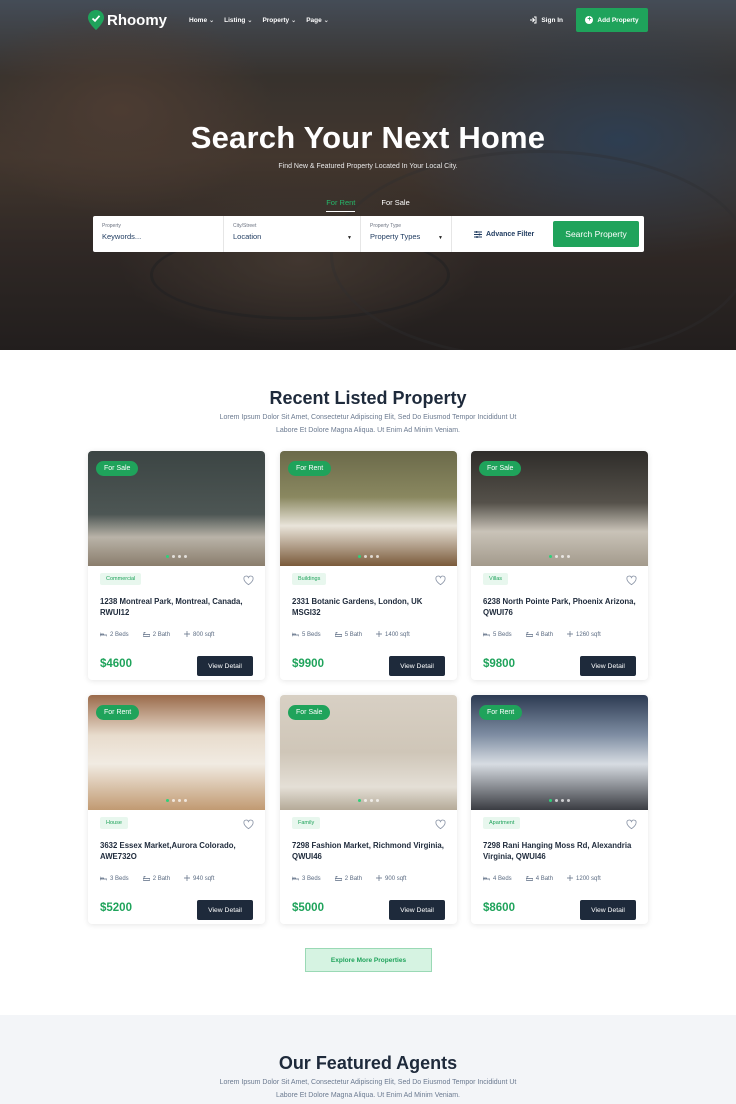  I want to click on menu-item-page: Page ⌄, so click(317, 20).